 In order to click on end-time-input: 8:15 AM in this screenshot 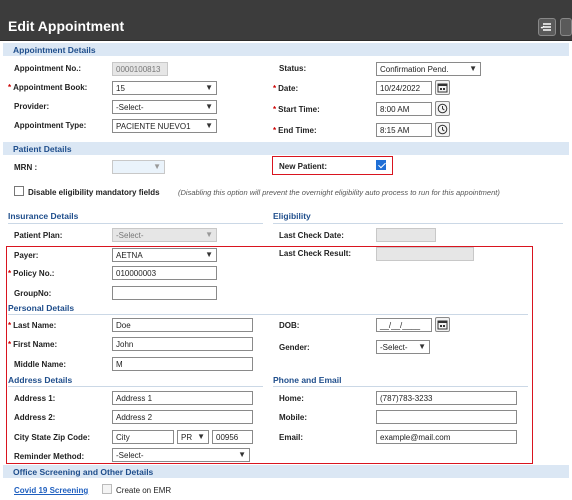, I will do `click(404, 130)`.